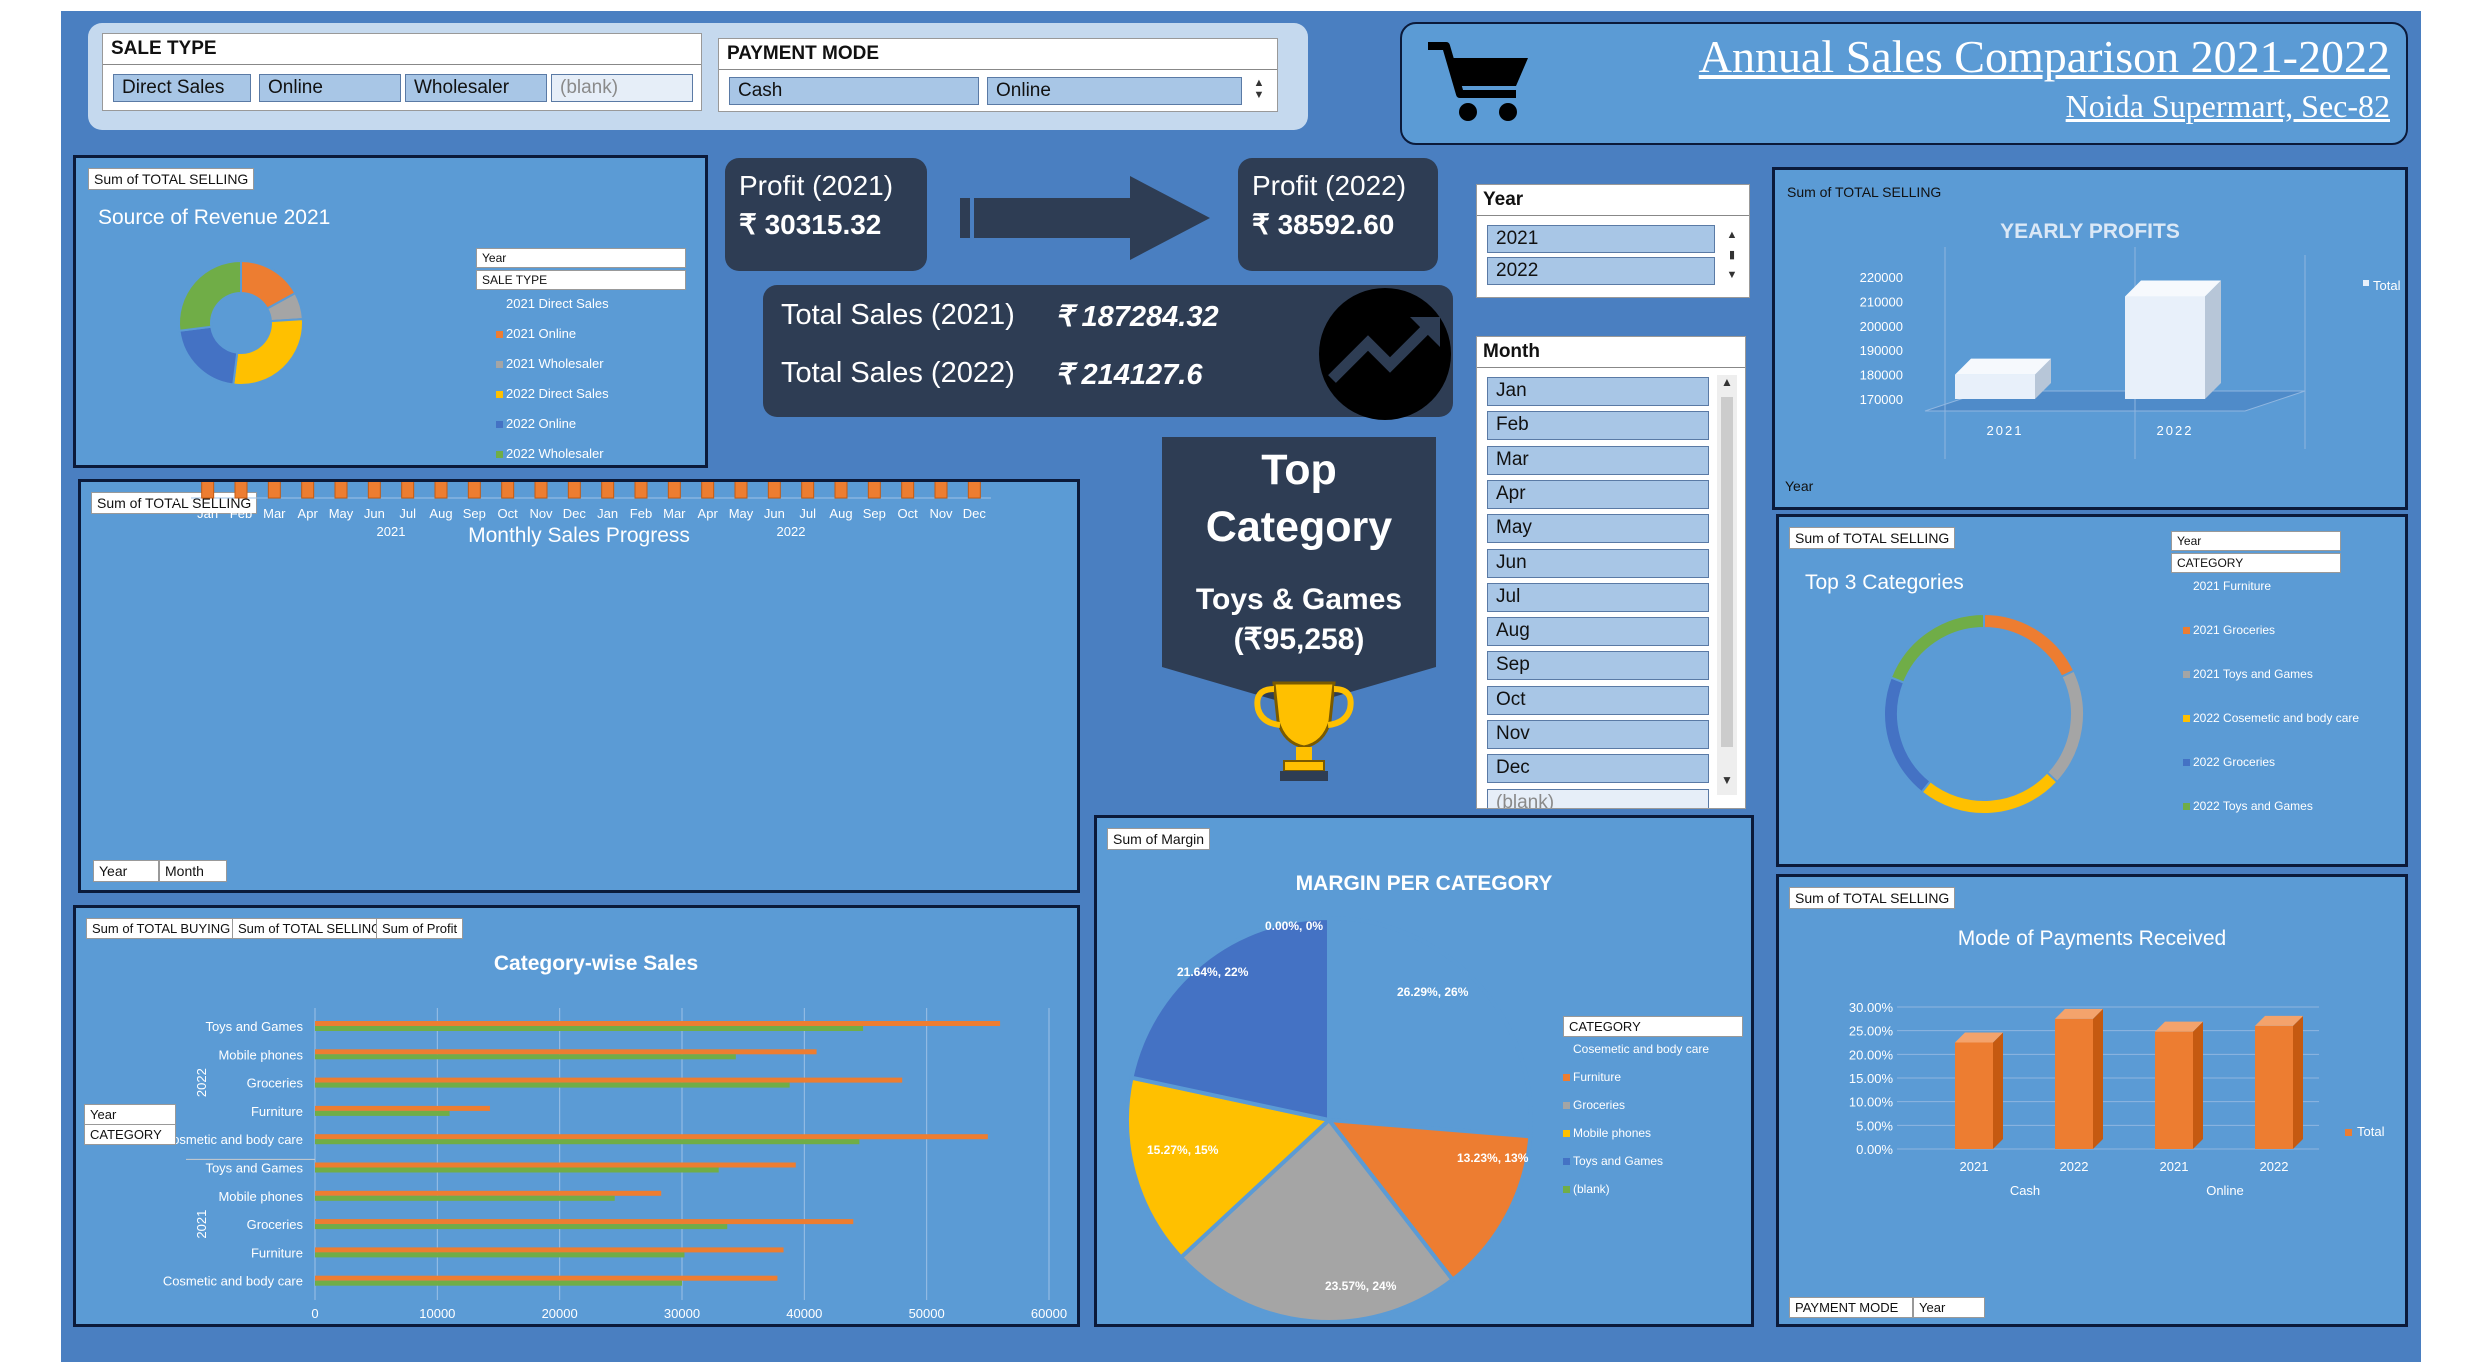  Describe the element at coordinates (1727, 572) in the screenshot. I see `scroll-thumb` at that location.